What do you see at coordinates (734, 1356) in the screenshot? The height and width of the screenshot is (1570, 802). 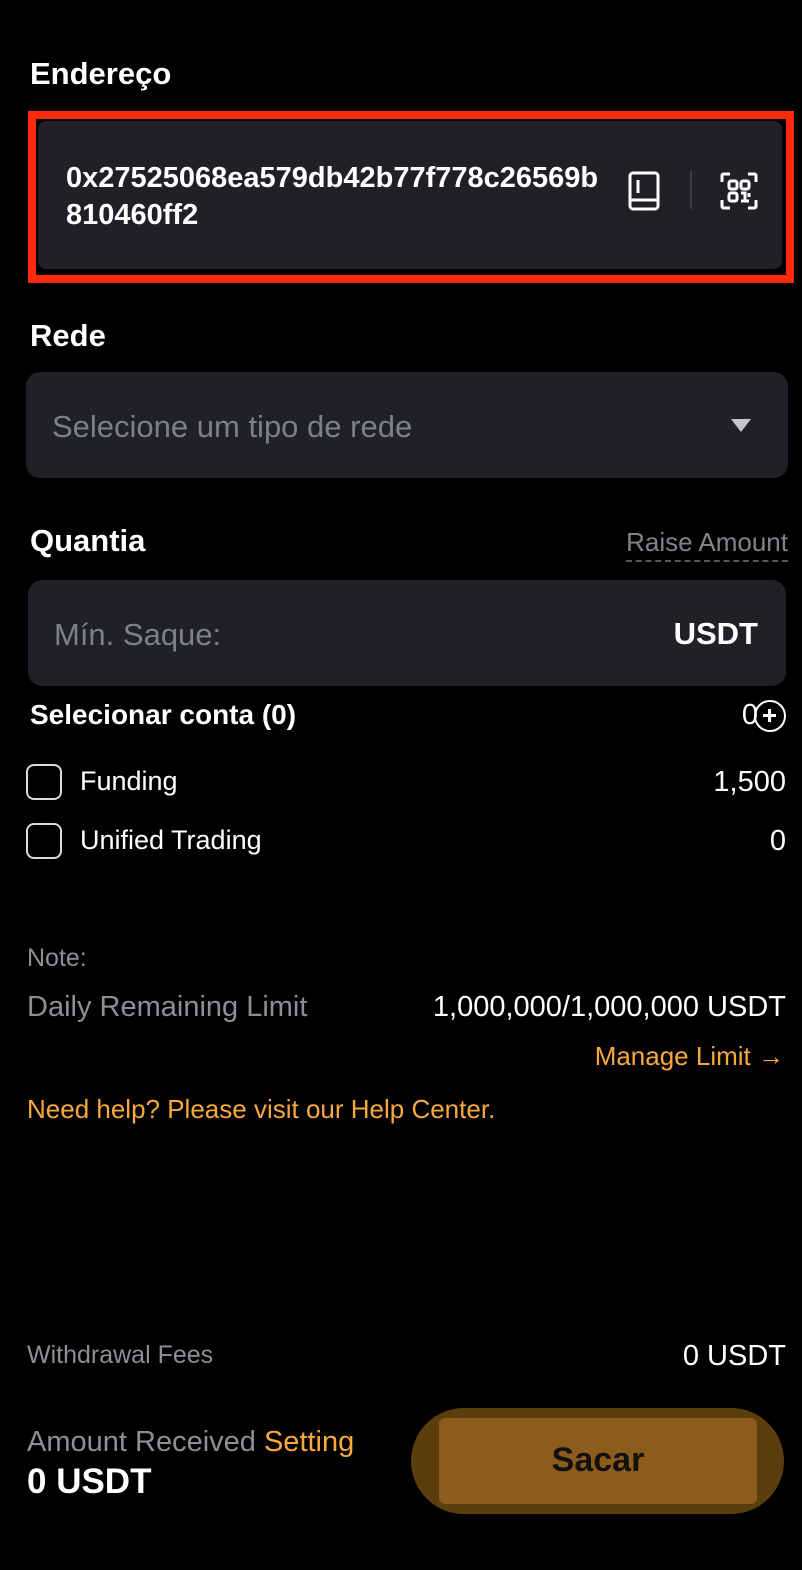 I see `withdrawal-fees-value: 0 USDT` at bounding box center [734, 1356].